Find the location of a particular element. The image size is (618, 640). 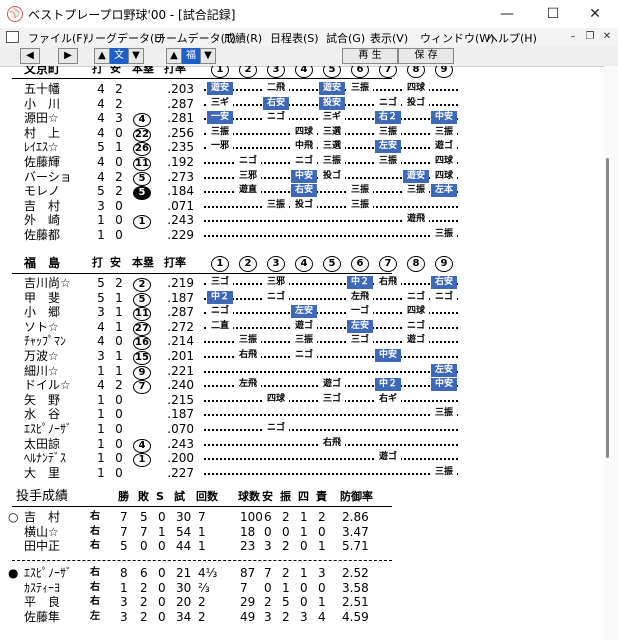

batter-row: 吉川尚☆ 5 2 2.219 三ゴ 三邪 中２ 右飛 右安 is located at coordinates (238, 284).